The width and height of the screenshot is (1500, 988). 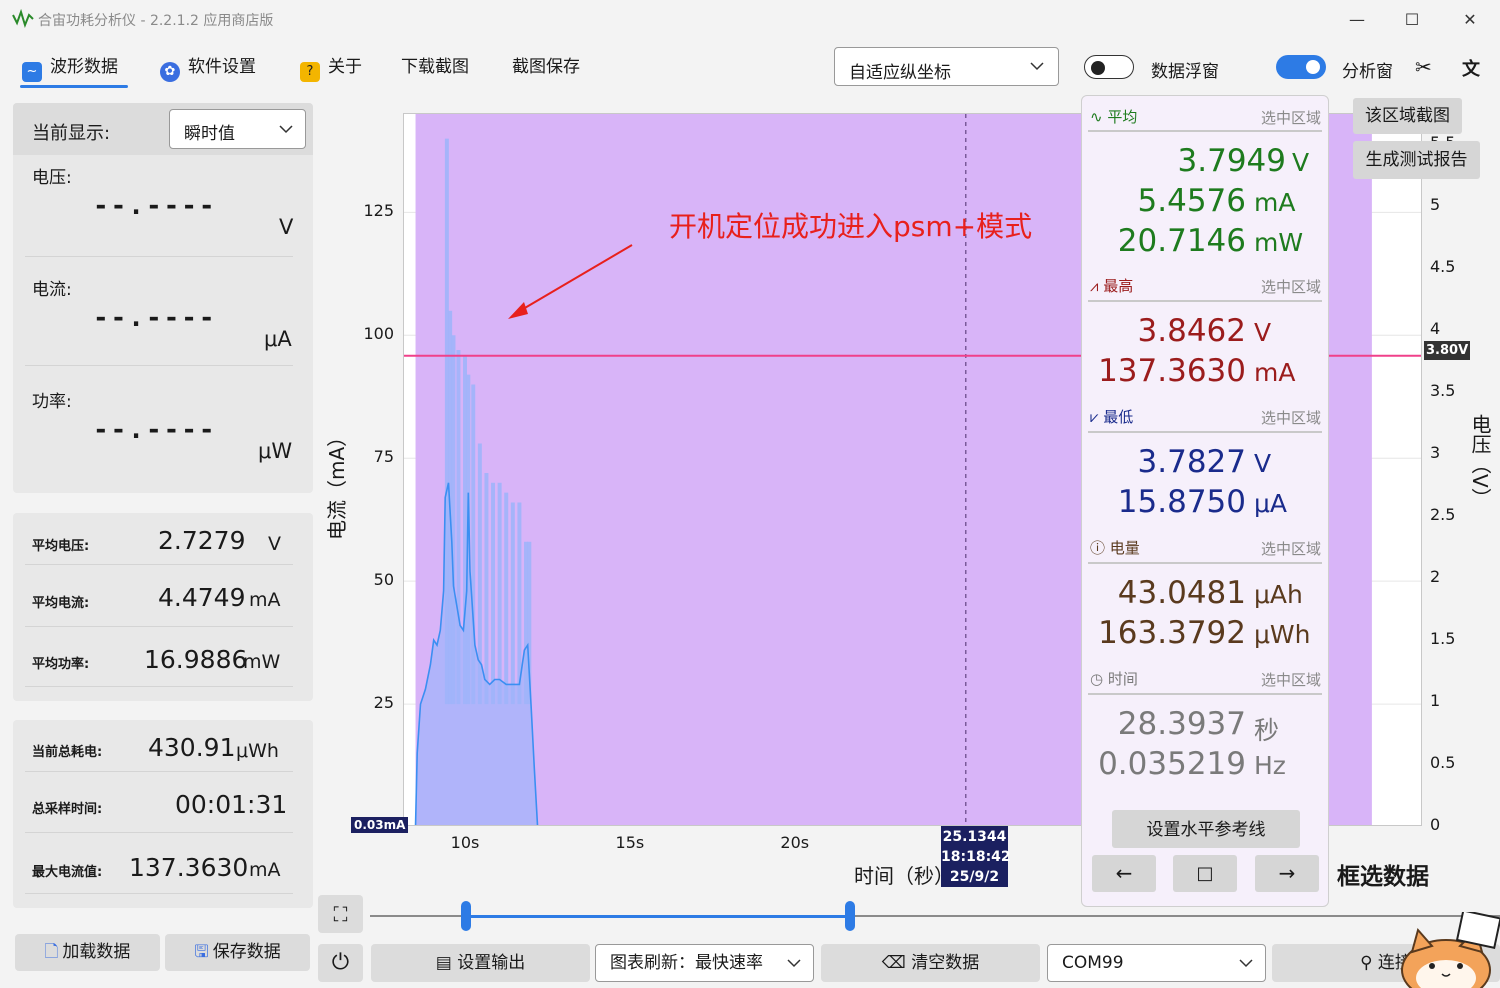 What do you see at coordinates (286, 227) in the screenshot?
I see `voltage-unit: V` at bounding box center [286, 227].